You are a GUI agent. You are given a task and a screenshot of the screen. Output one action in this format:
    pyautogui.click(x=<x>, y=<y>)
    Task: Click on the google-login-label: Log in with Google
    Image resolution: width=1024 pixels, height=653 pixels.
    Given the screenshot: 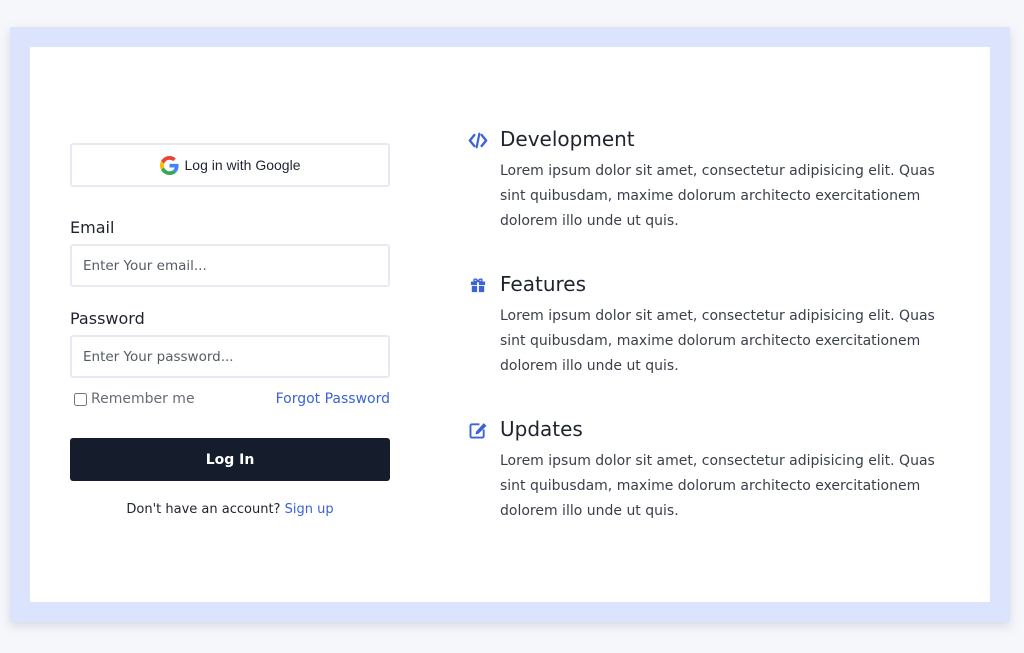 What is the action you would take?
    pyautogui.click(x=242, y=165)
    